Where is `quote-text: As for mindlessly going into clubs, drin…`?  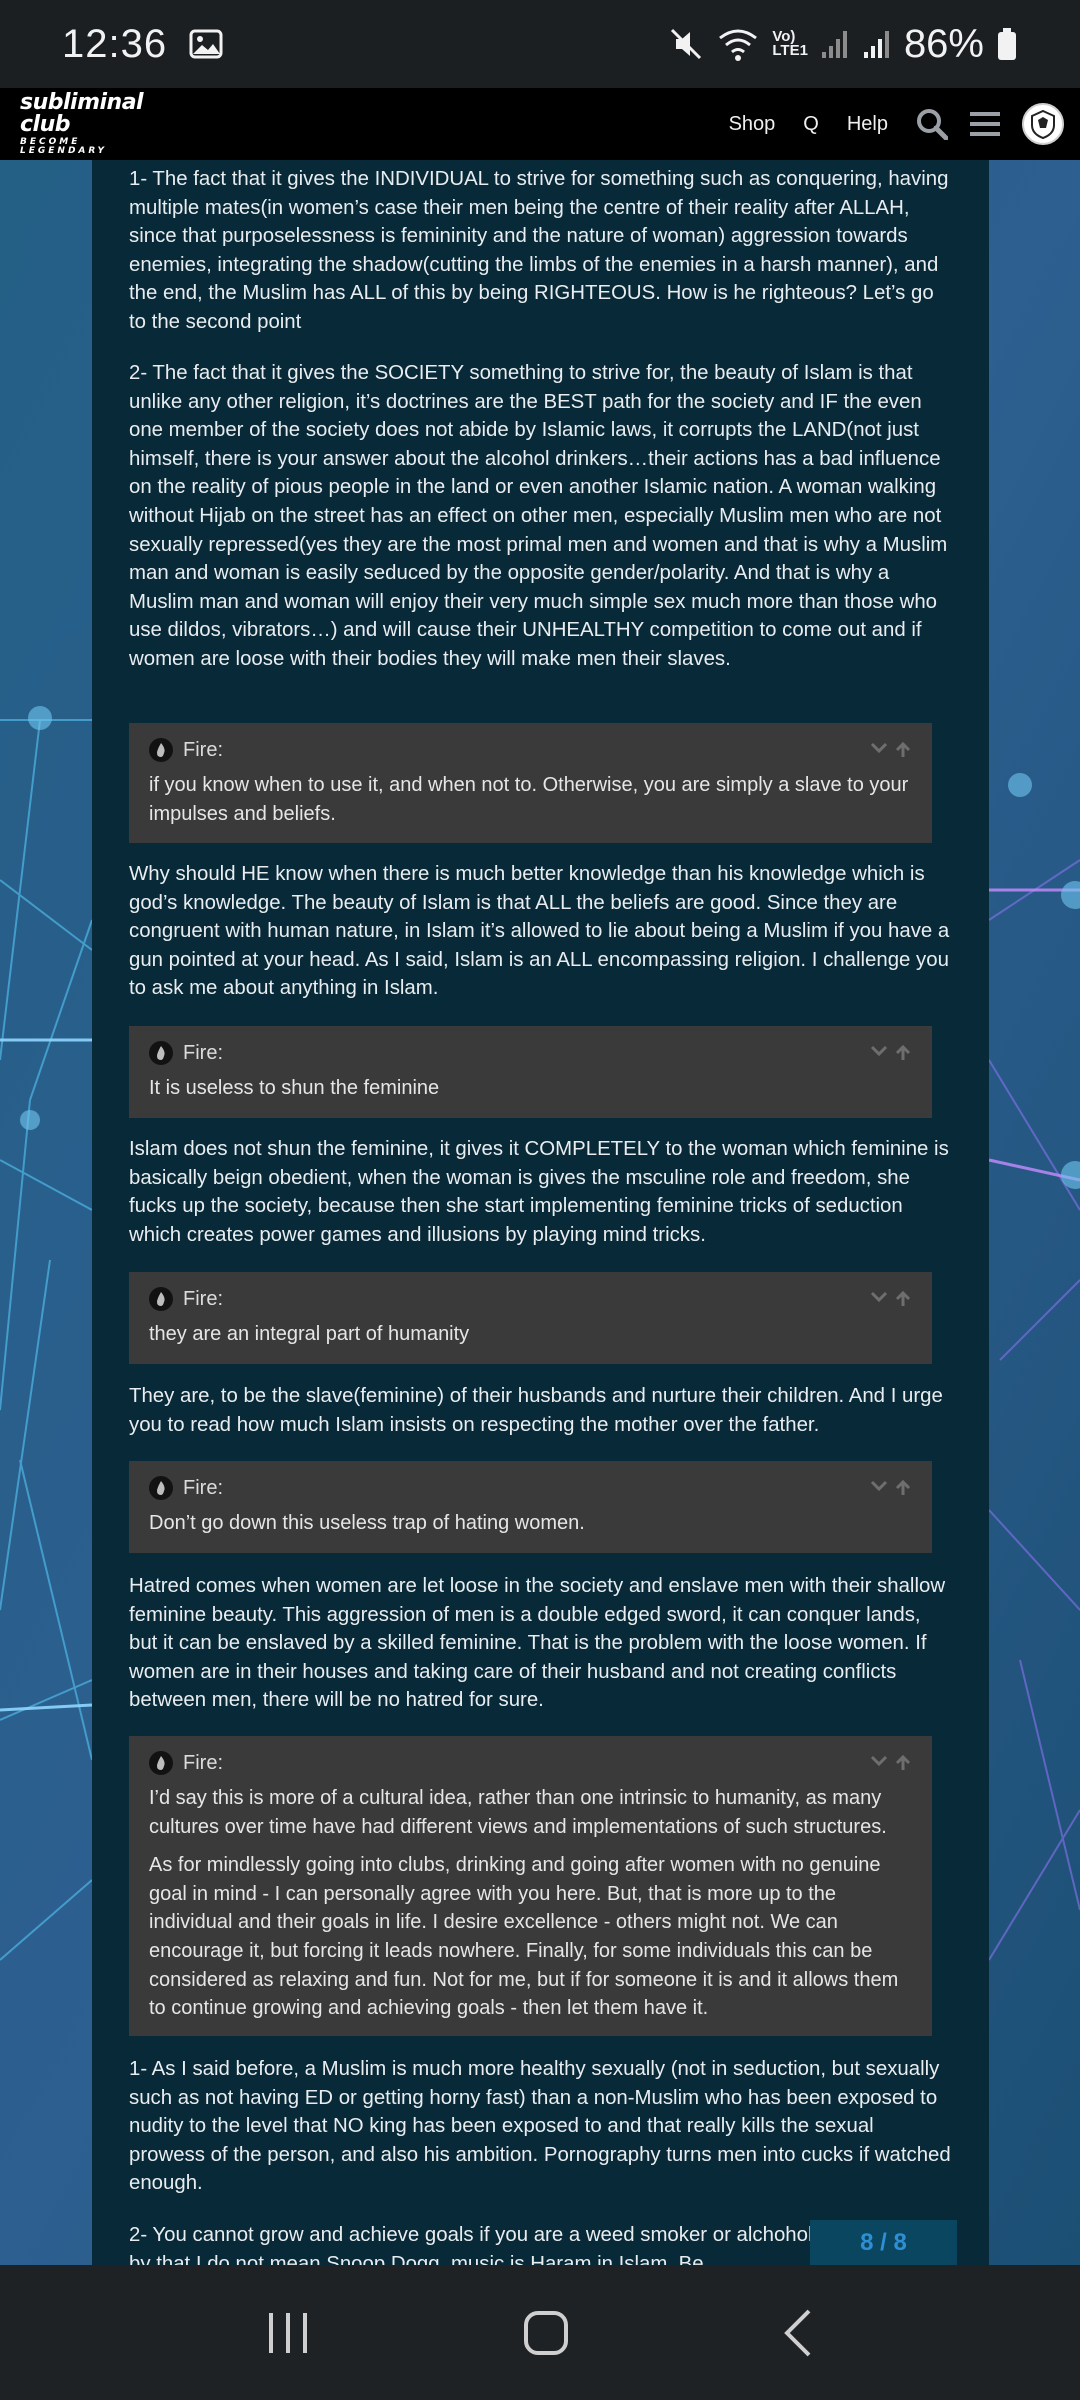
quote-text: As for mindlessly going into clubs, drin… is located at coordinates (524, 1937).